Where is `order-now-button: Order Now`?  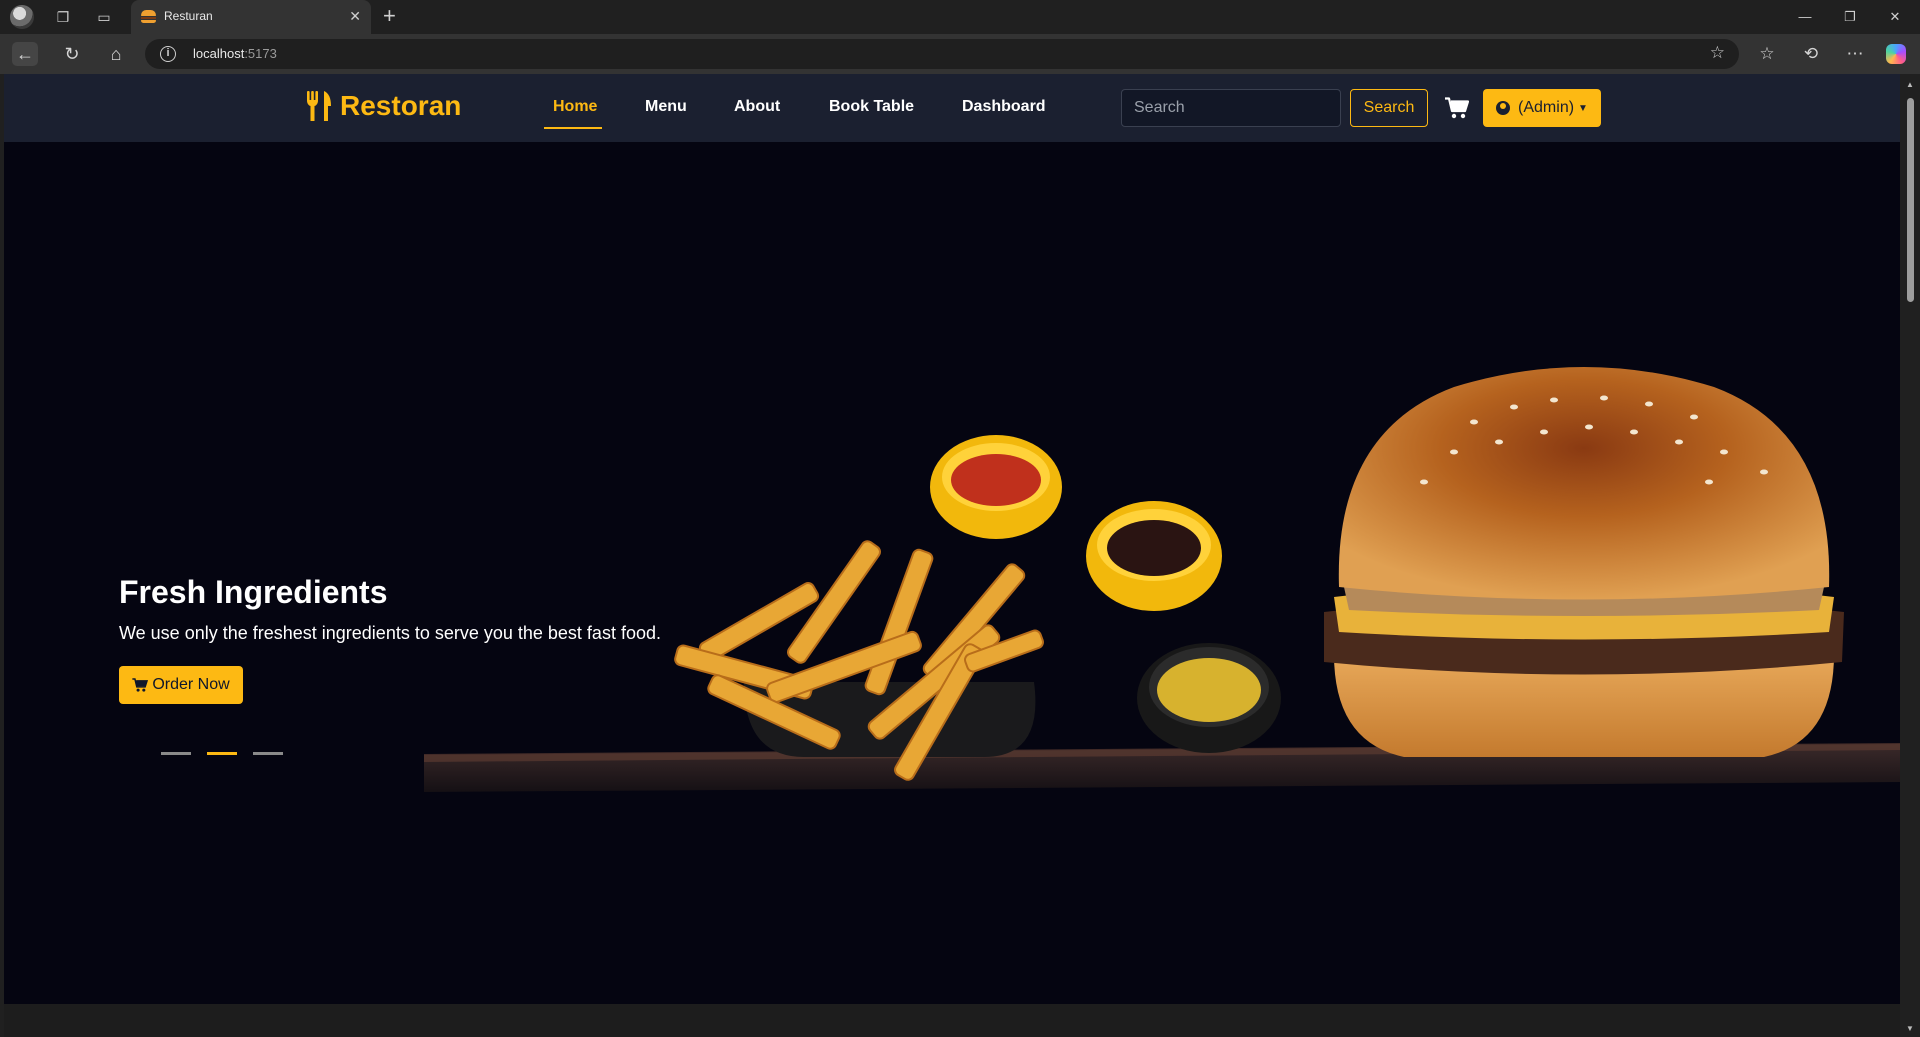 order-now-button: Order Now is located at coordinates (181, 685).